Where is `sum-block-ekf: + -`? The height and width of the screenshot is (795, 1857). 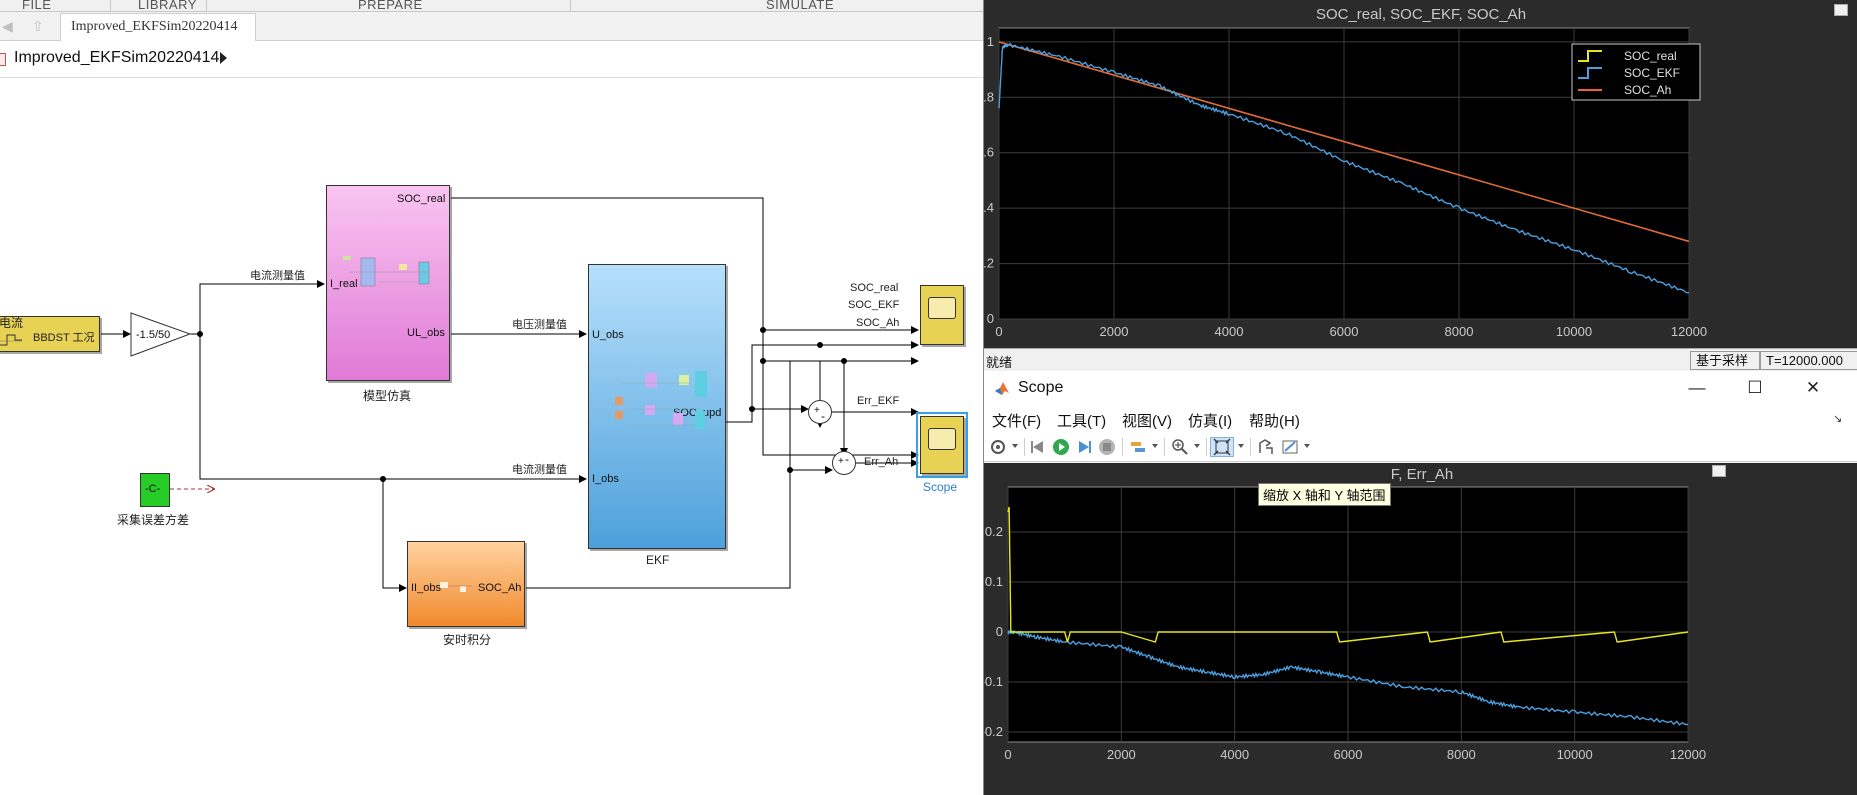
sum-block-ekf: + - is located at coordinates (820, 412).